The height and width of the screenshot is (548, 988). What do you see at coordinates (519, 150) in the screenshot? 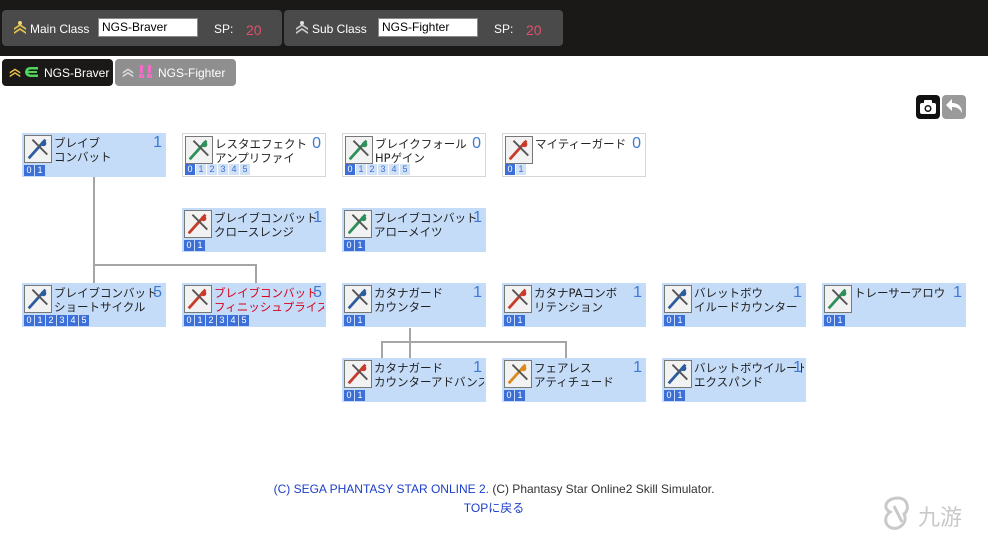
I see `mighty-guard-icon` at bounding box center [519, 150].